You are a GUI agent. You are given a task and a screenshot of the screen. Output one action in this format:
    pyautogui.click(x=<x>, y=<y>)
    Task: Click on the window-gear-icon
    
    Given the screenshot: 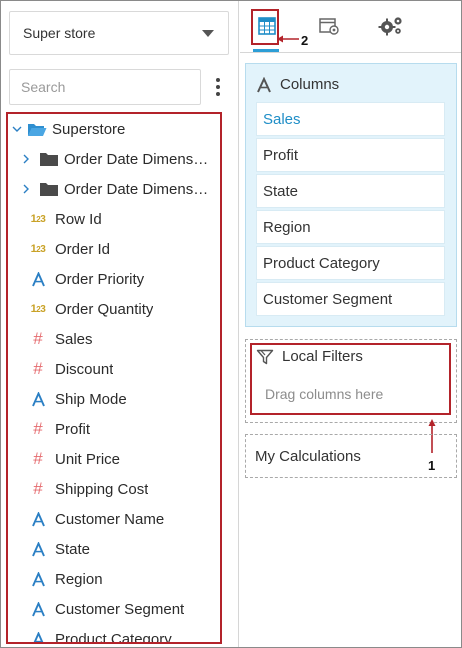 What is the action you would take?
    pyautogui.click(x=329, y=26)
    